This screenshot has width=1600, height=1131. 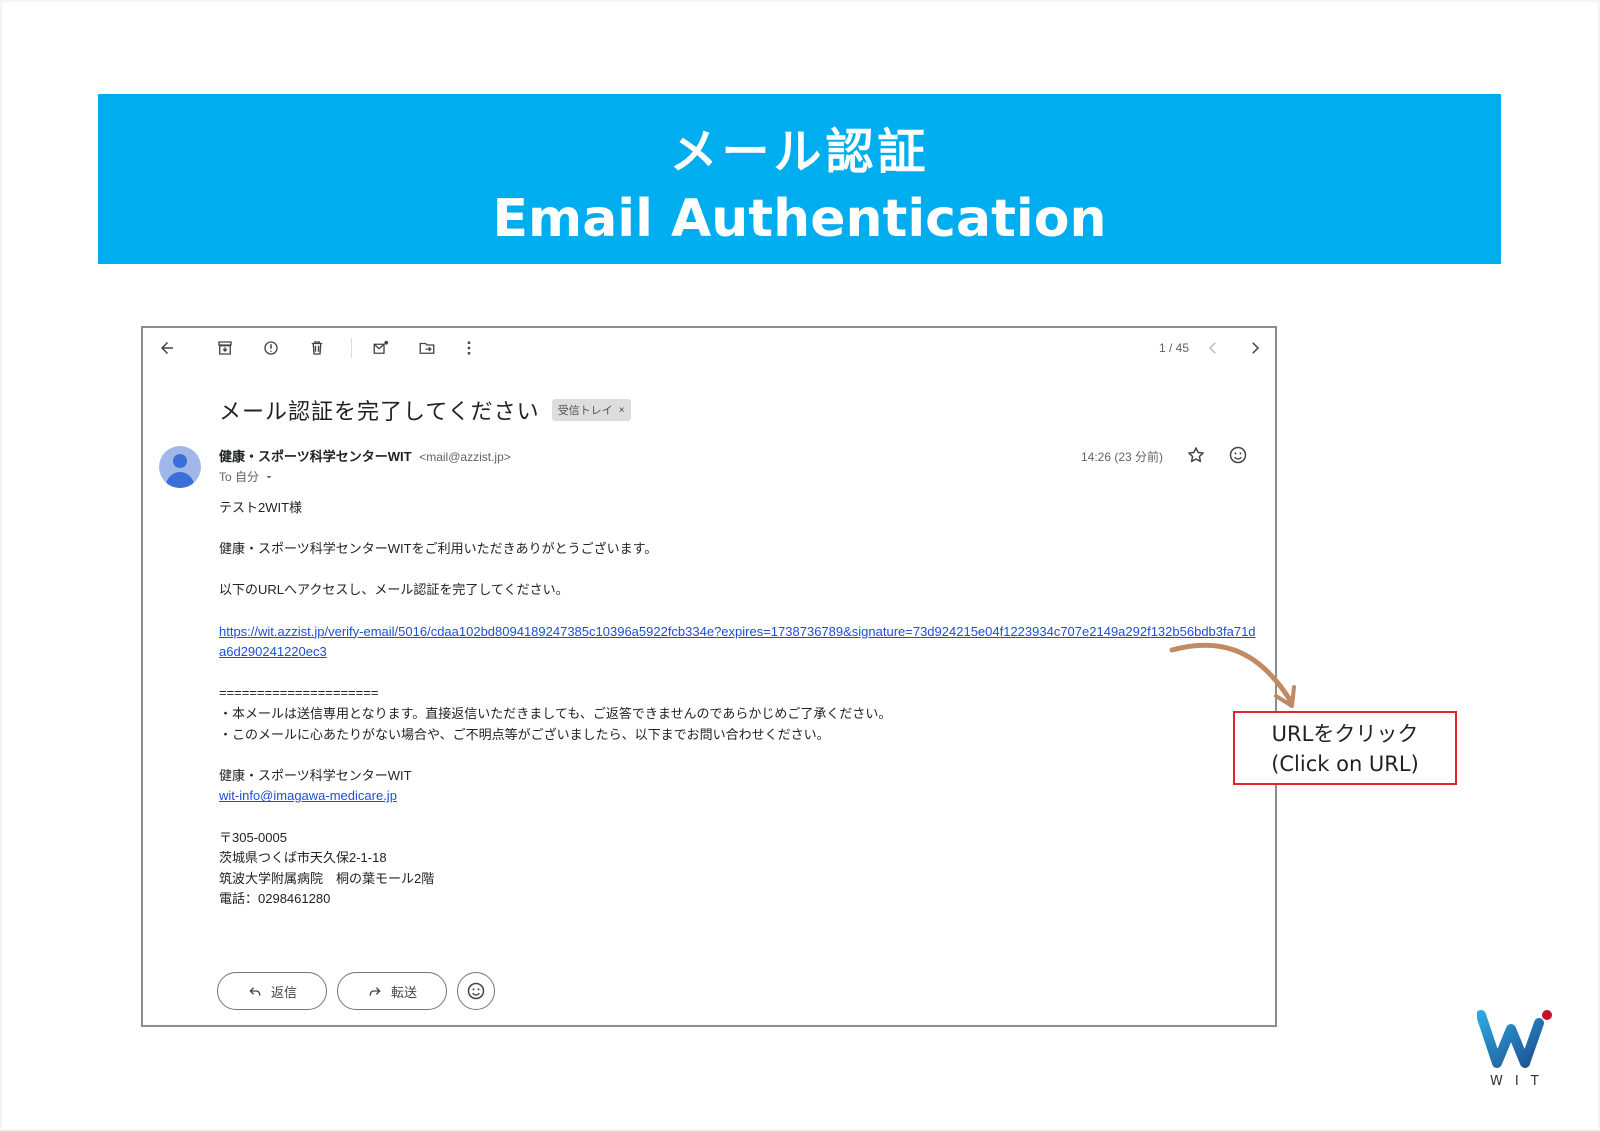 What do you see at coordinates (799, 219) in the screenshot?
I see `banner-title-en: Email Authentication` at bounding box center [799, 219].